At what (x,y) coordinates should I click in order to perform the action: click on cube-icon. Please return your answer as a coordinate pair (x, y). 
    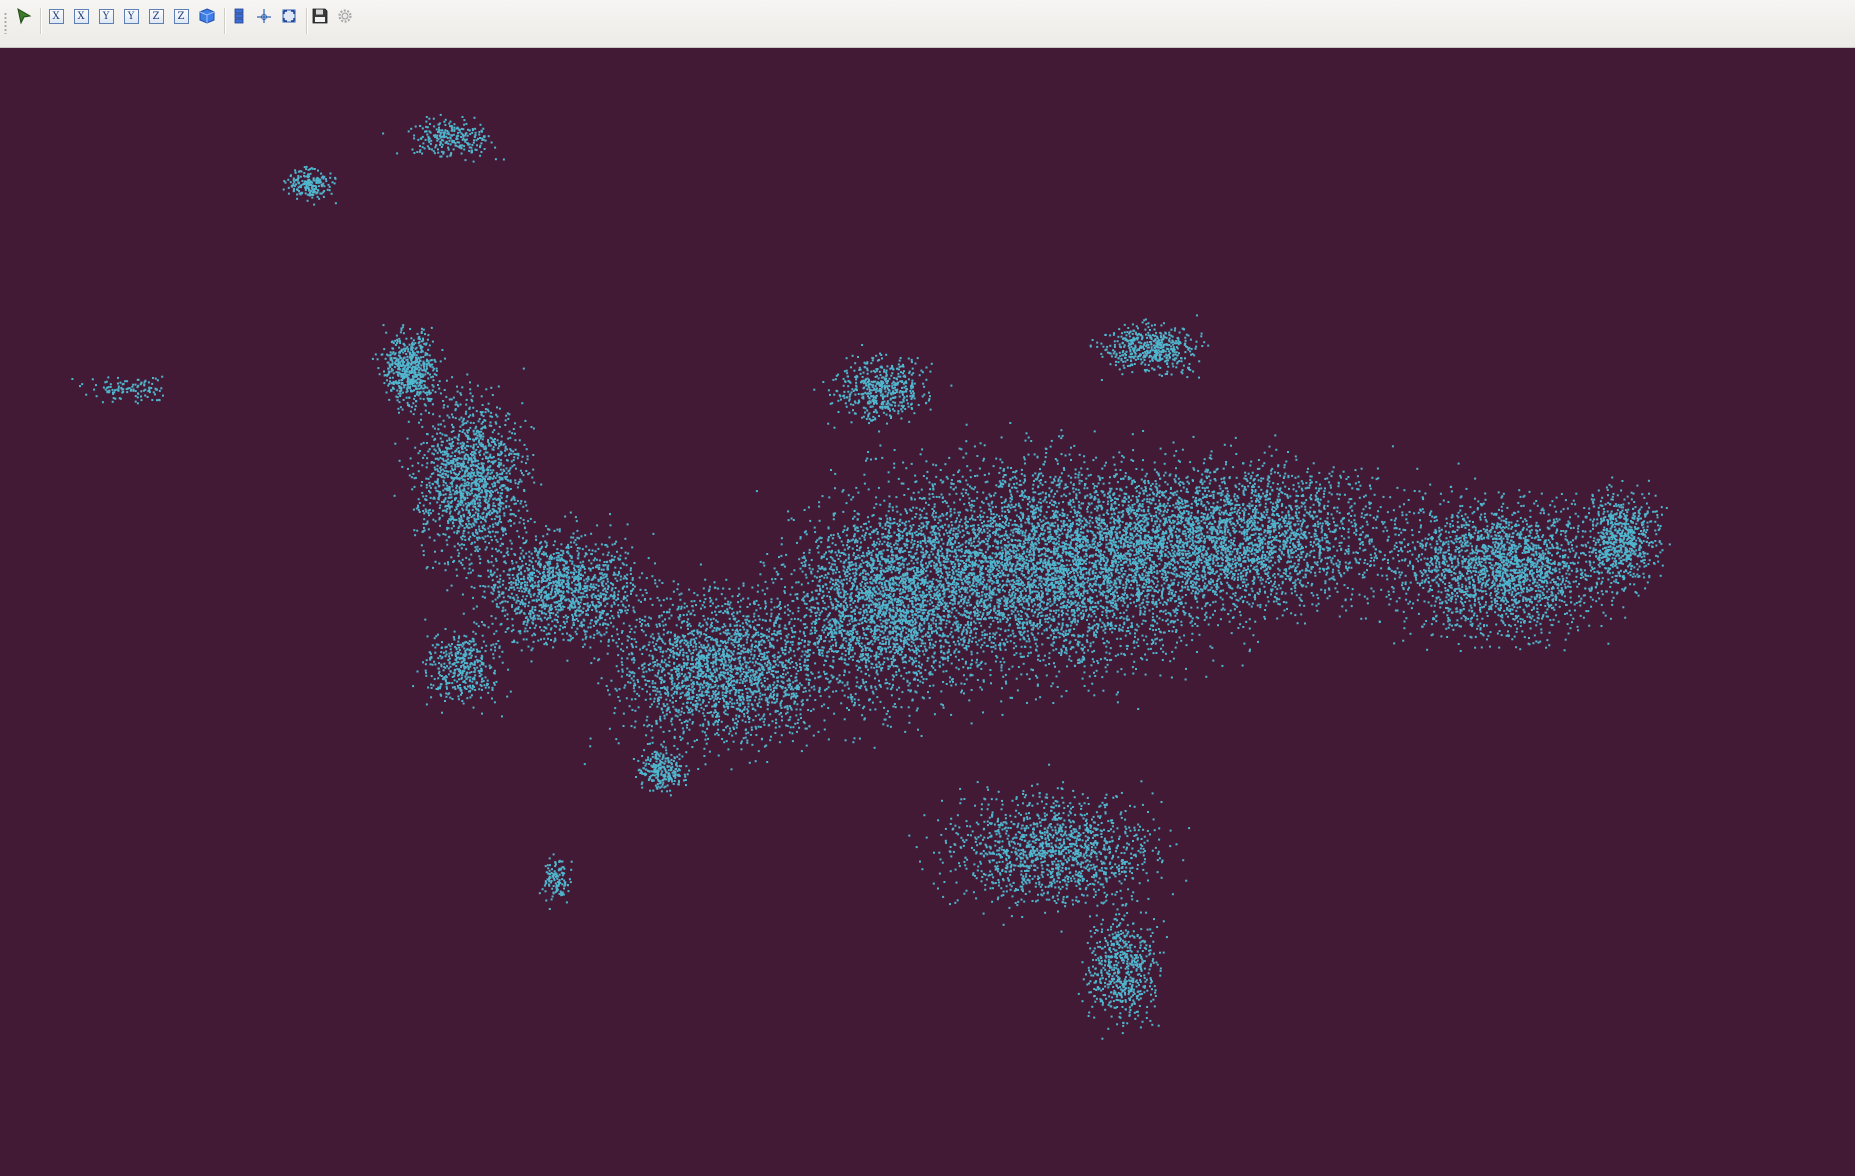
    Looking at the image, I should click on (207, 16).